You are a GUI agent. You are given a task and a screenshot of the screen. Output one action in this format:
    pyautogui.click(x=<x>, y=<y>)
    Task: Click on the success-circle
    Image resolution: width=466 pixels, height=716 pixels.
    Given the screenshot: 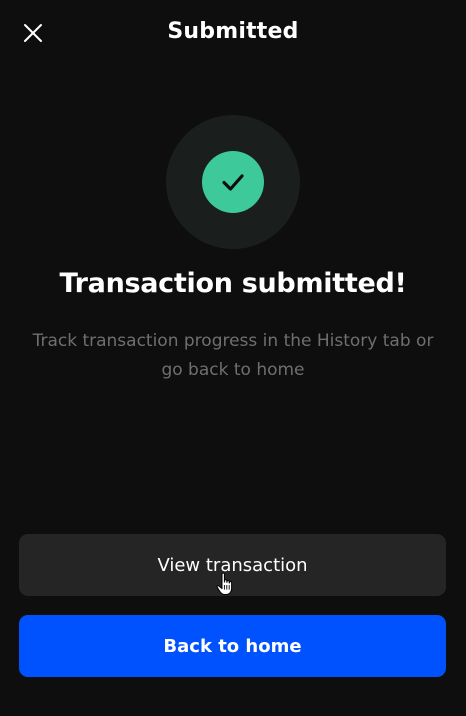 What is the action you would take?
    pyautogui.click(x=233, y=182)
    